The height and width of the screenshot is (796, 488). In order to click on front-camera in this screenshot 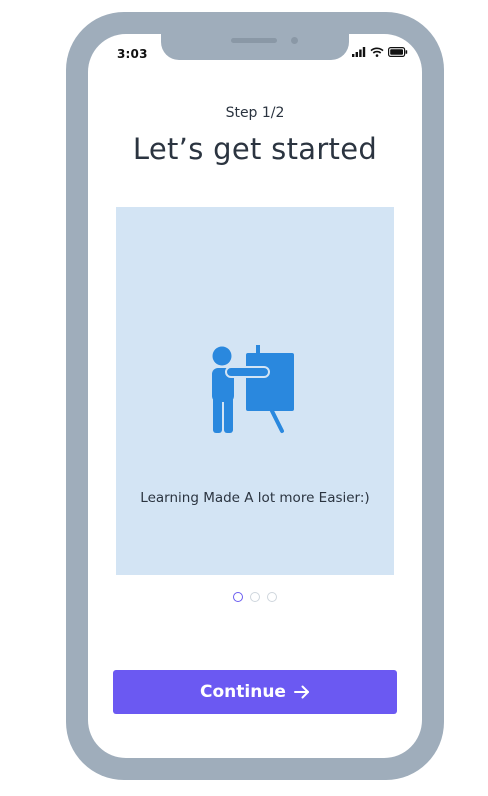, I will do `click(294, 40)`.